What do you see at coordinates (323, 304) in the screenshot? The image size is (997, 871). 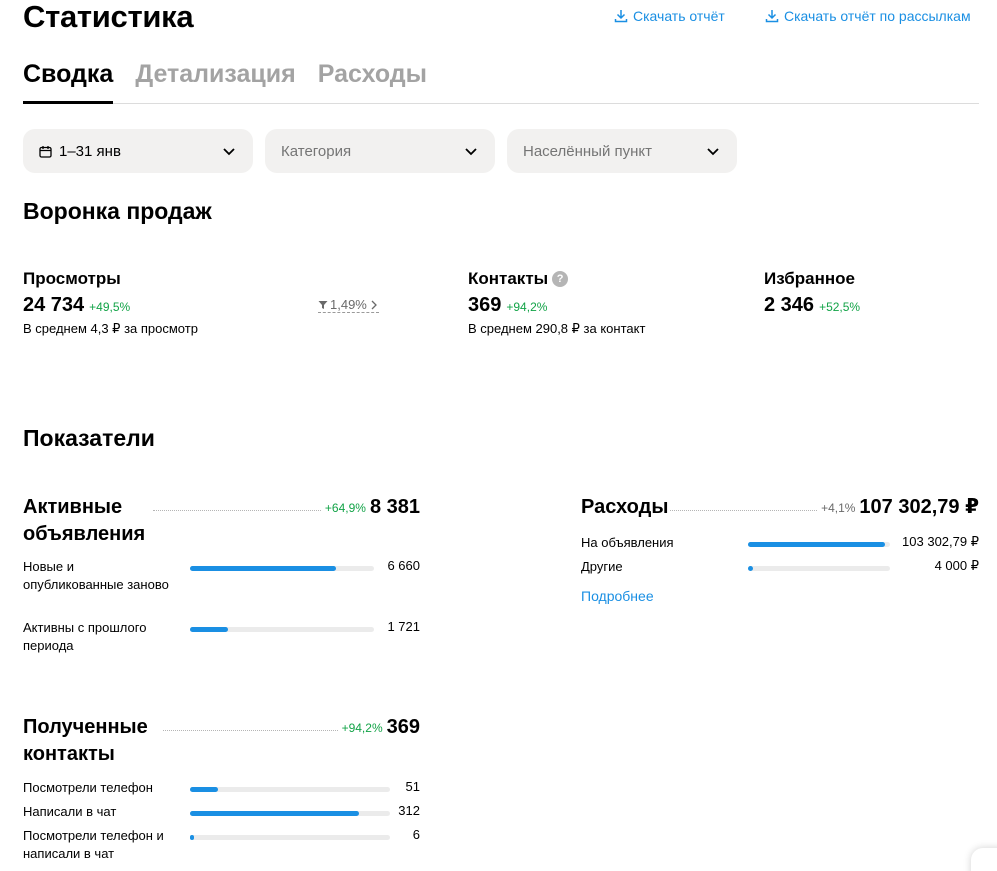 I see `funnel-icon` at bounding box center [323, 304].